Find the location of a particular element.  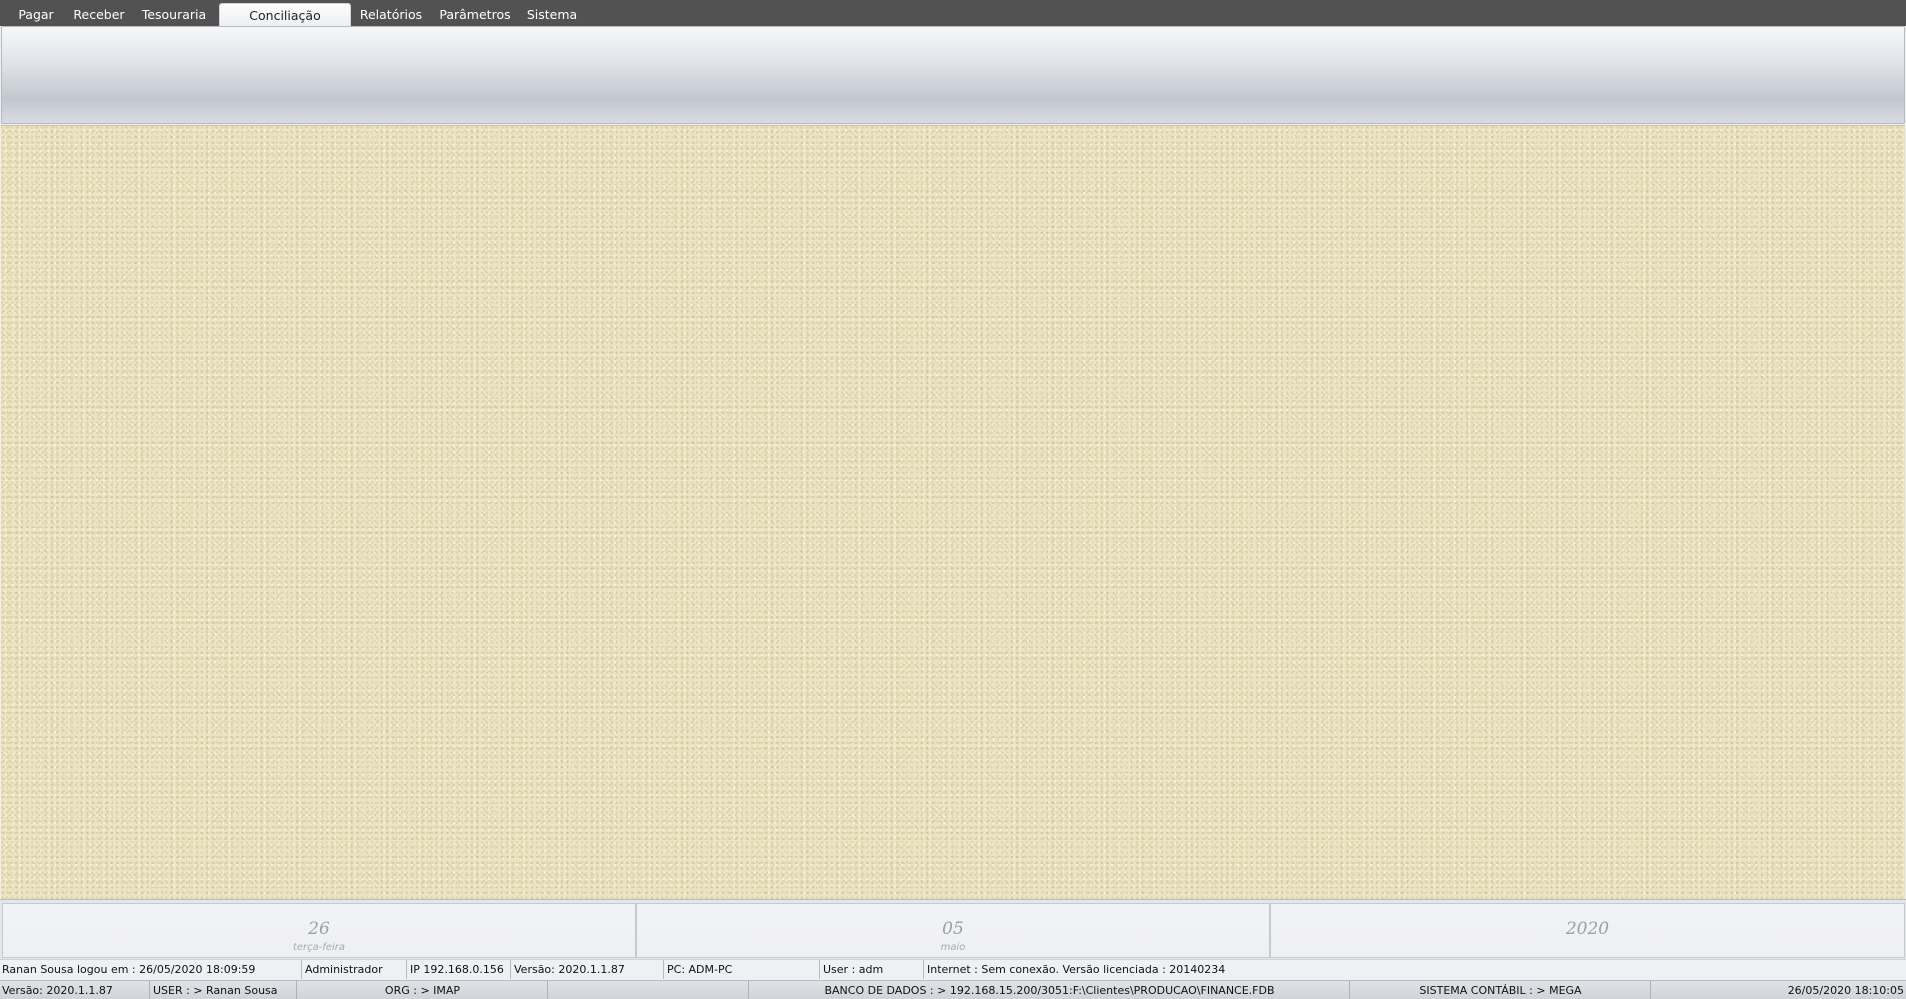

status2-version: Versão: 2020.1.1.87 is located at coordinates (75, 990).